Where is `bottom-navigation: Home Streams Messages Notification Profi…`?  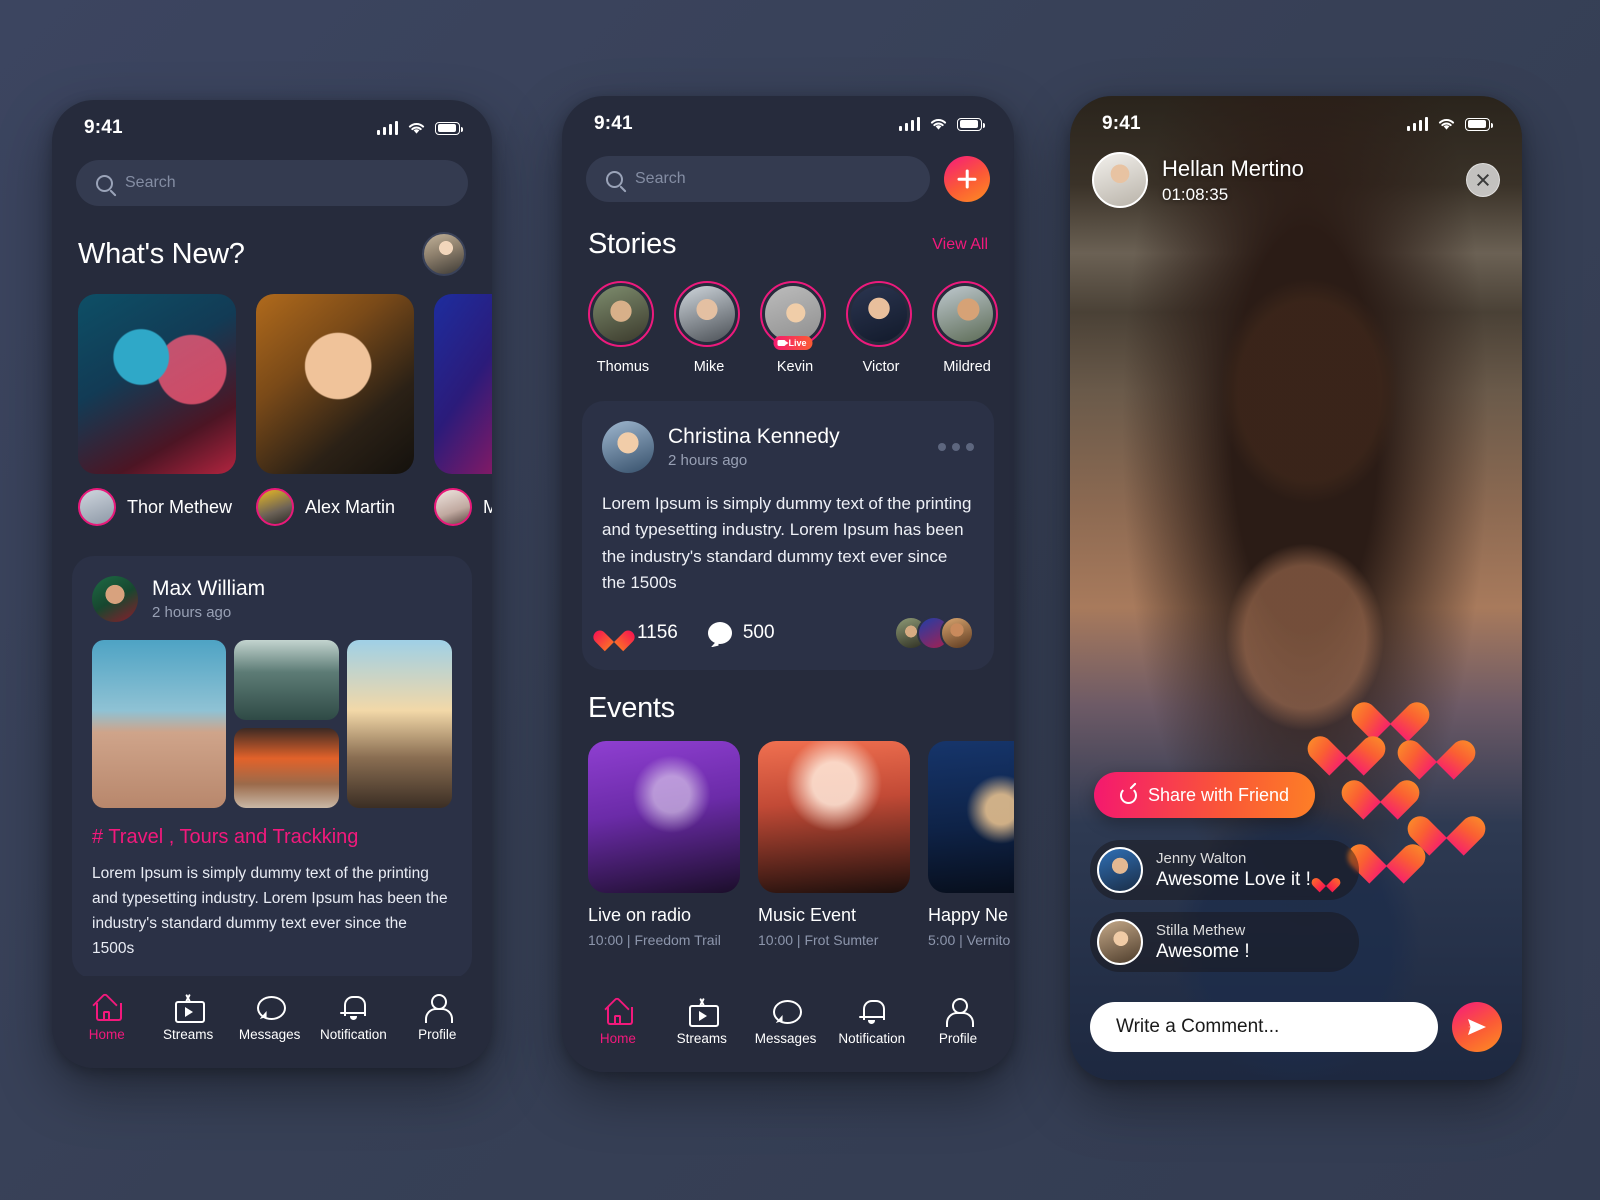 bottom-navigation: Home Streams Messages Notification Profi… is located at coordinates (788, 1026).